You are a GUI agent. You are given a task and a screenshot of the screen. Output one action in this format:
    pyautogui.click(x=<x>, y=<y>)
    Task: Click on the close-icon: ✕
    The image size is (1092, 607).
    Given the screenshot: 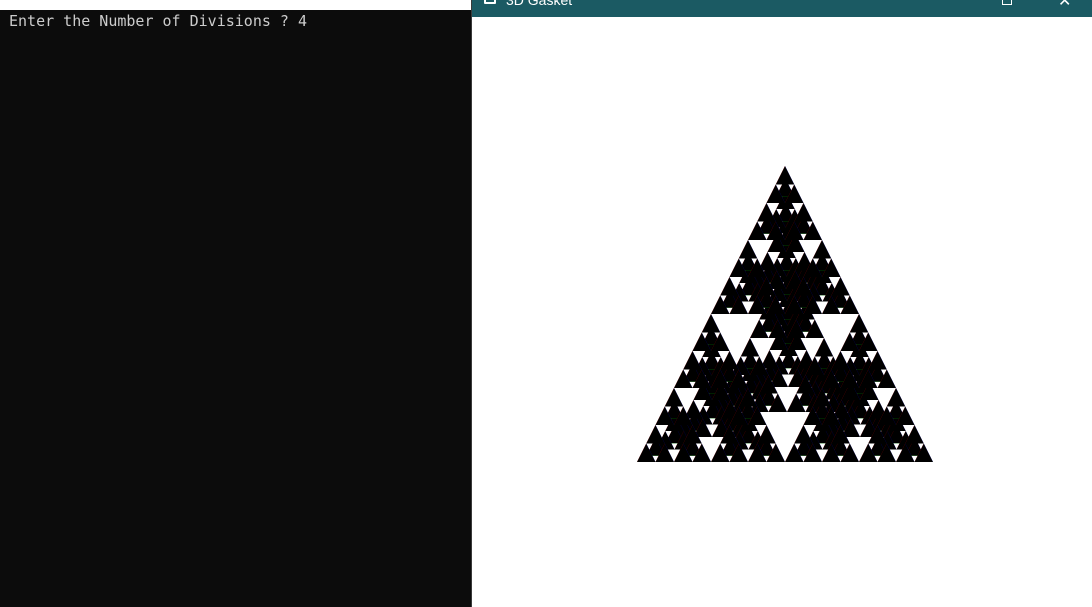 What is the action you would take?
    pyautogui.click(x=1065, y=5)
    